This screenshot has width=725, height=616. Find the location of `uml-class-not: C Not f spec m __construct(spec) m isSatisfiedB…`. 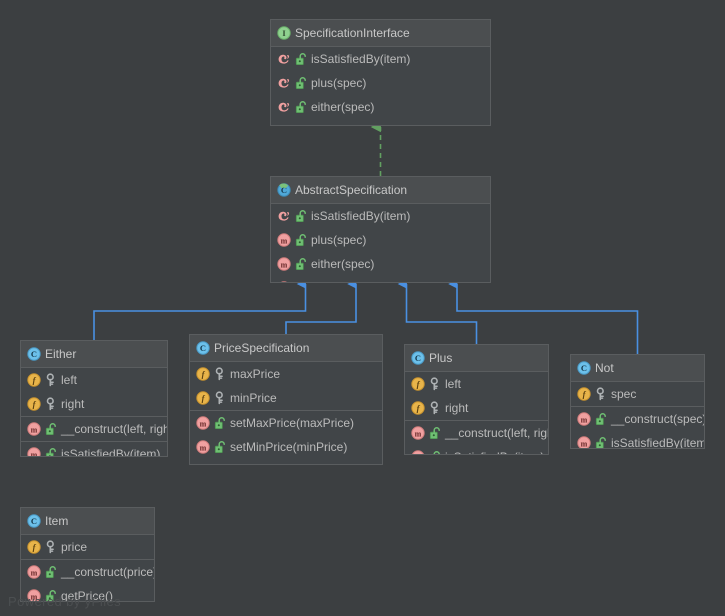

uml-class-not: C Not f spec m __construct(spec) m isSatisfiedB… is located at coordinates (637, 401).